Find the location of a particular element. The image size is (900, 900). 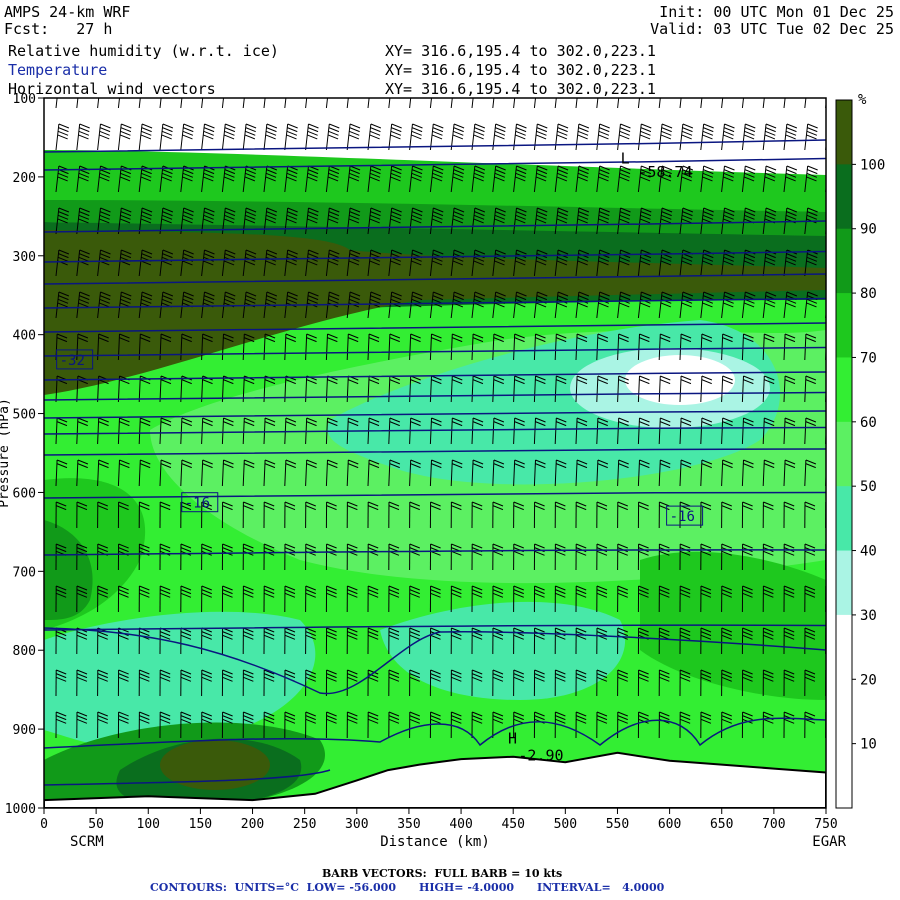

extremum-annotation: -2.90 is located at coordinates (540, 756).